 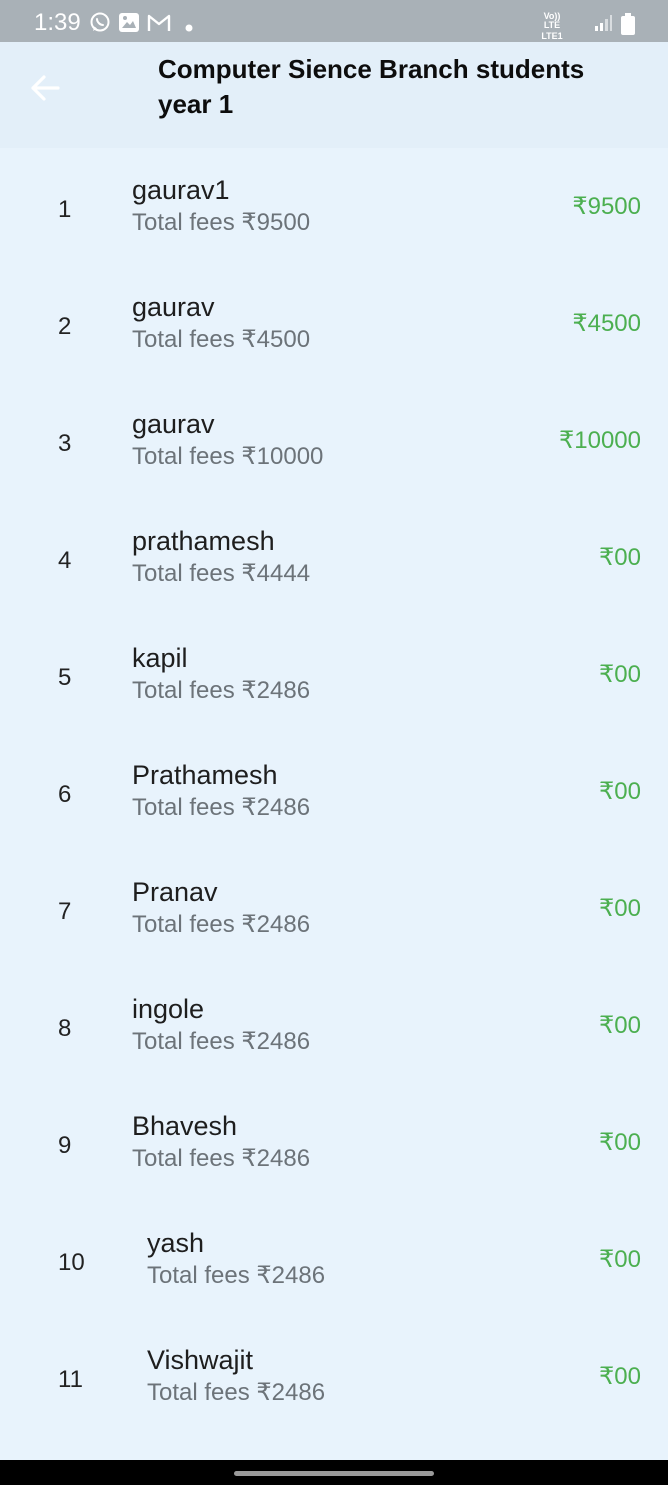 What do you see at coordinates (185, 1126) in the screenshot?
I see `student-name: Bhavesh` at bounding box center [185, 1126].